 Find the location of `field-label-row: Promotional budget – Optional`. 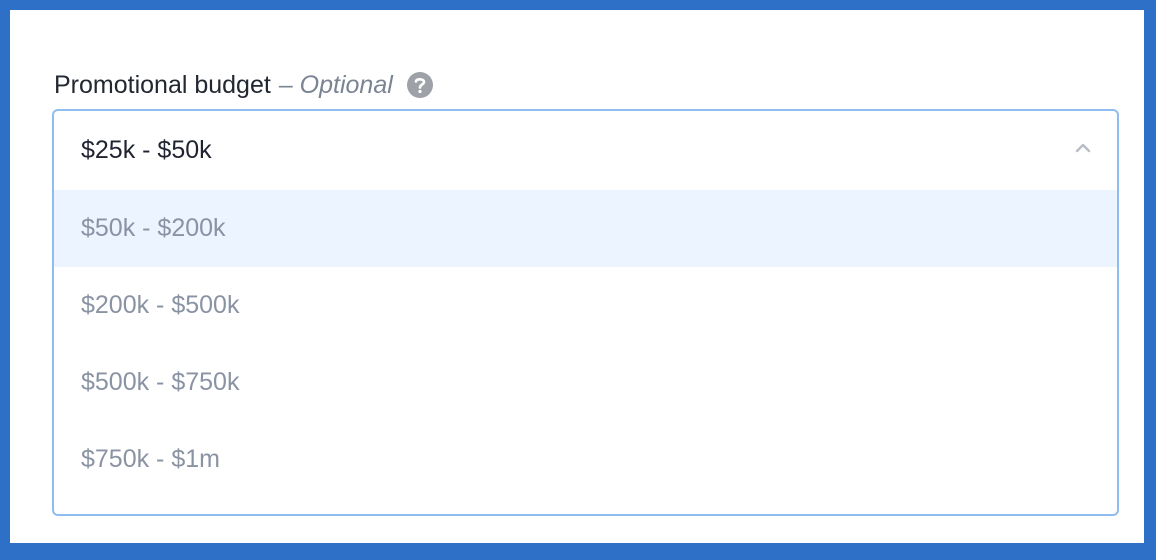

field-label-row: Promotional budget – Optional is located at coordinates (243, 85).